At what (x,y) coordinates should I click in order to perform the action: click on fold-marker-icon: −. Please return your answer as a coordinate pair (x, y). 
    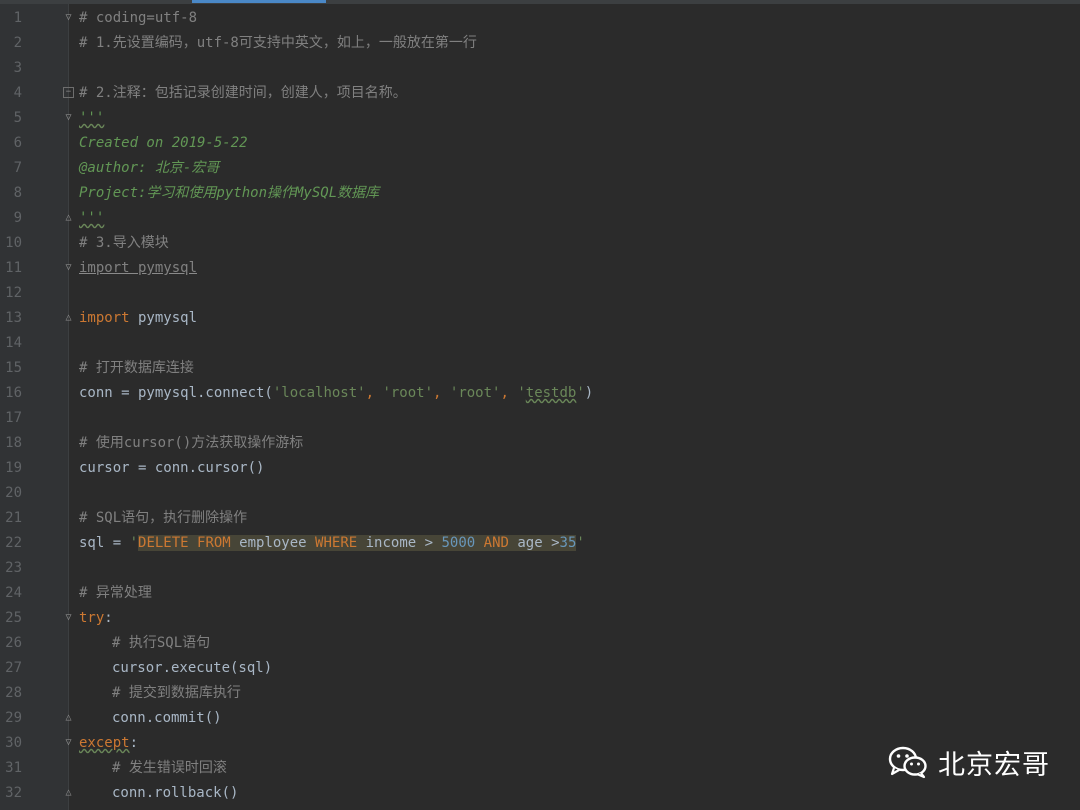
    Looking at the image, I should click on (68, 92).